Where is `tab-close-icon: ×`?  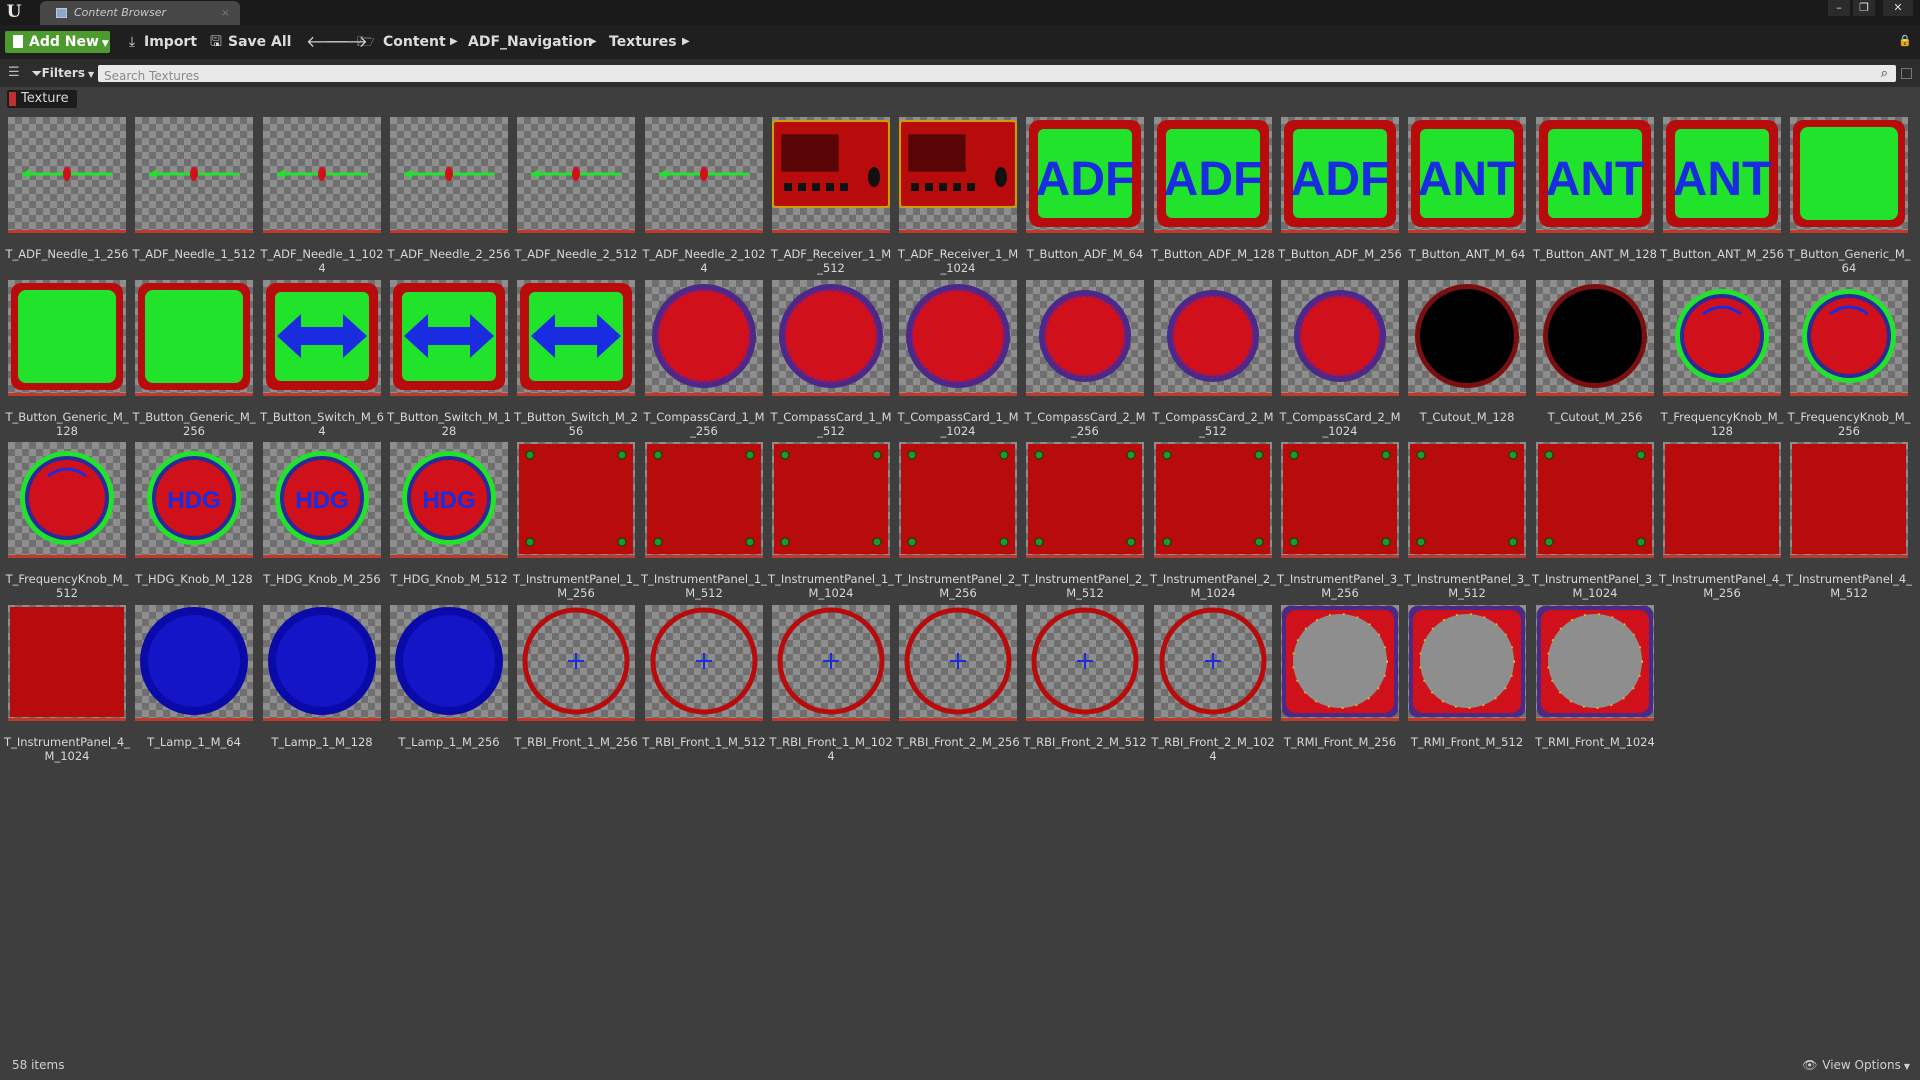
tab-close-icon: × is located at coordinates (225, 13).